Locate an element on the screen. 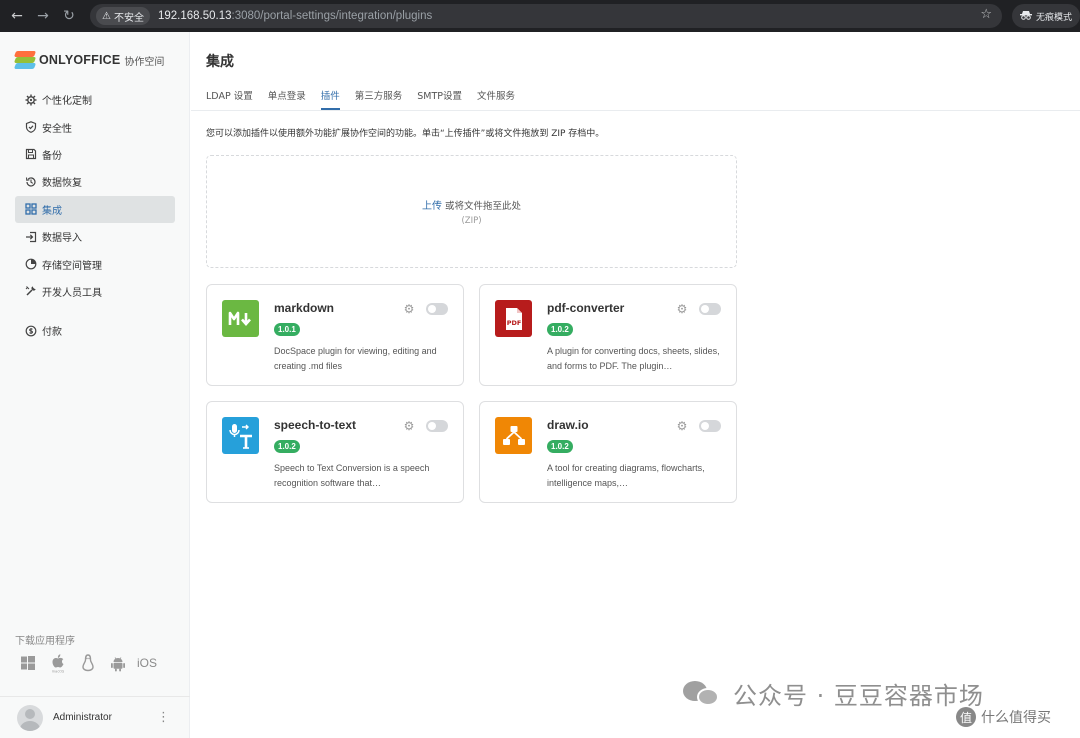 The width and height of the screenshot is (1080, 738). sidebar-item-label: 开发人员工具 is located at coordinates (72, 293).